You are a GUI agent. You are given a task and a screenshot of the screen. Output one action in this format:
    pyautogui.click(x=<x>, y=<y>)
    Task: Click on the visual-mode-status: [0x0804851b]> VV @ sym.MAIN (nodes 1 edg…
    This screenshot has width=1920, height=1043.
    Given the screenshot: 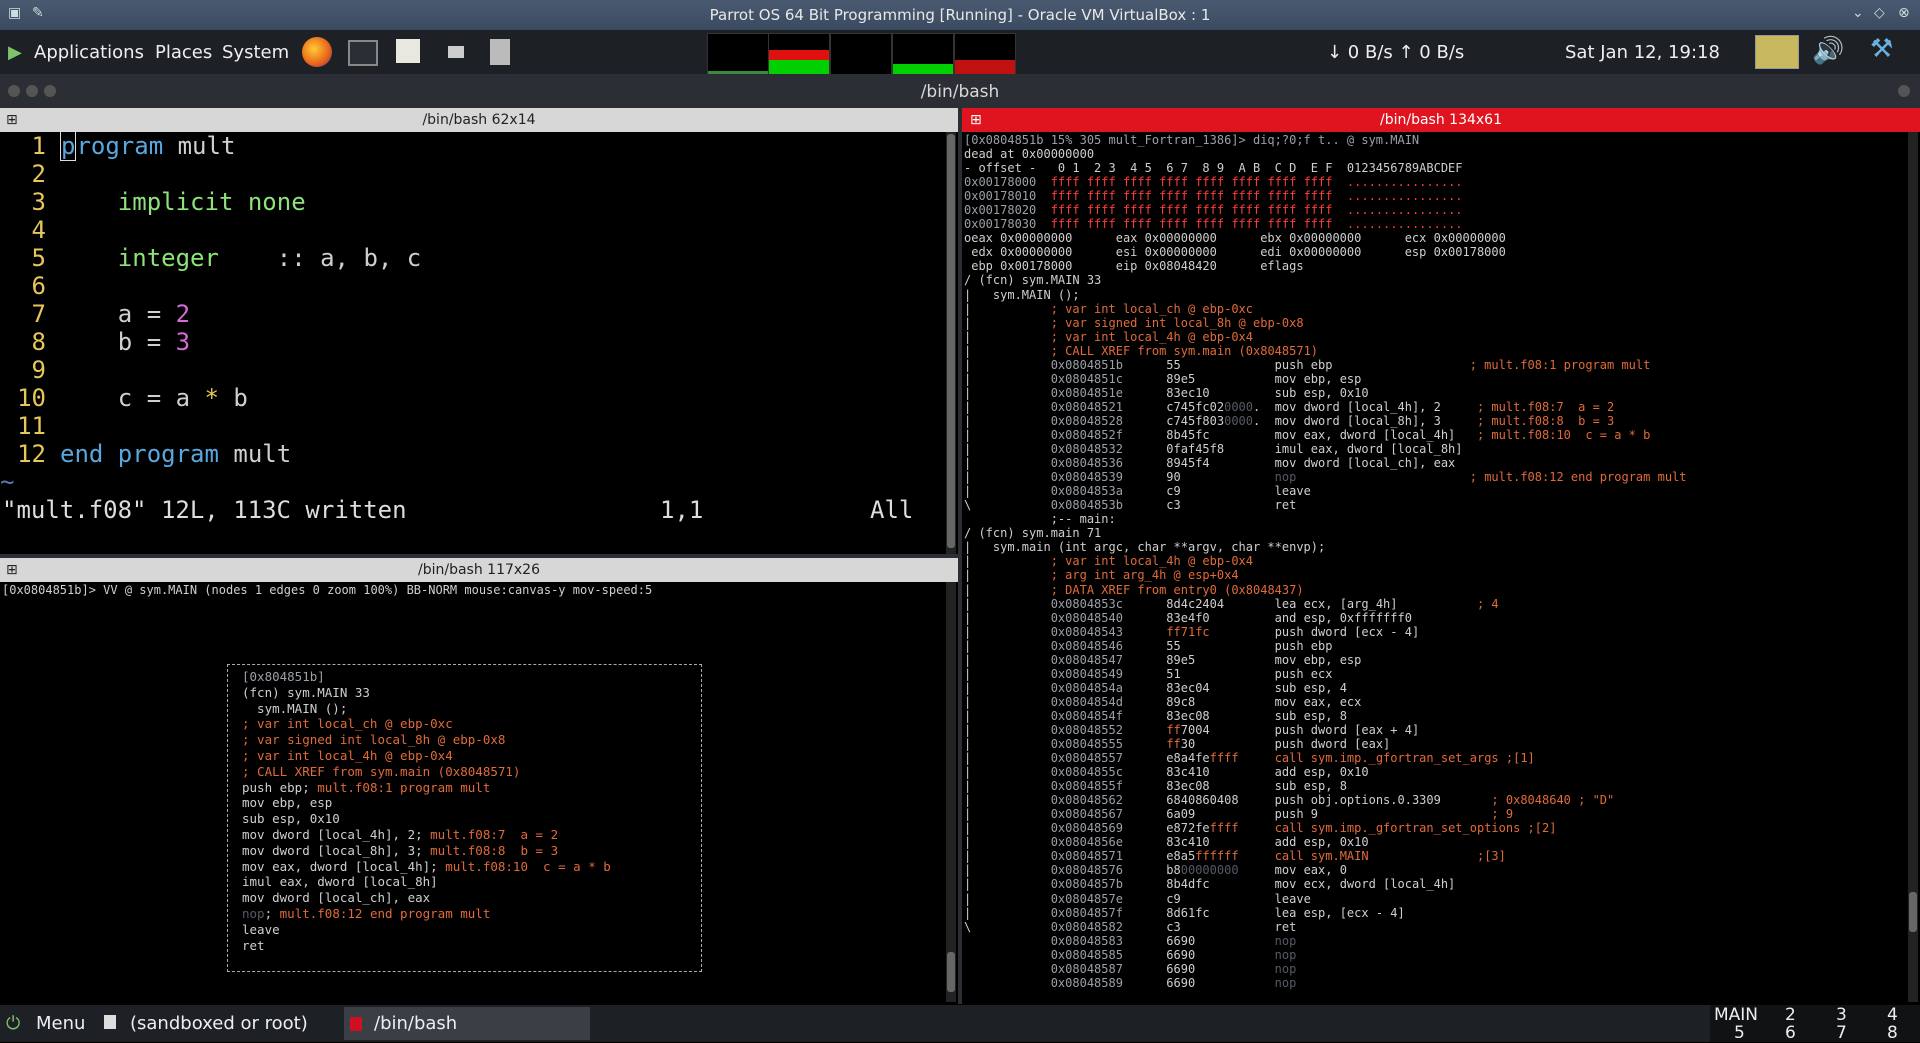 What is the action you would take?
    pyautogui.click(x=327, y=590)
    